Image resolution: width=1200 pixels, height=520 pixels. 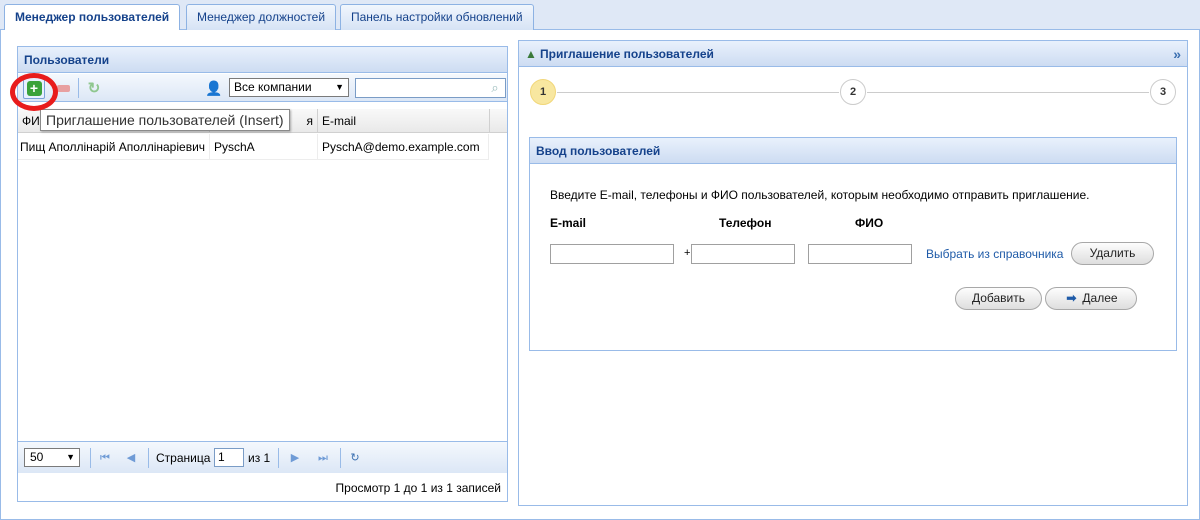 I want to click on page-number-input: 1, so click(x=229, y=457).